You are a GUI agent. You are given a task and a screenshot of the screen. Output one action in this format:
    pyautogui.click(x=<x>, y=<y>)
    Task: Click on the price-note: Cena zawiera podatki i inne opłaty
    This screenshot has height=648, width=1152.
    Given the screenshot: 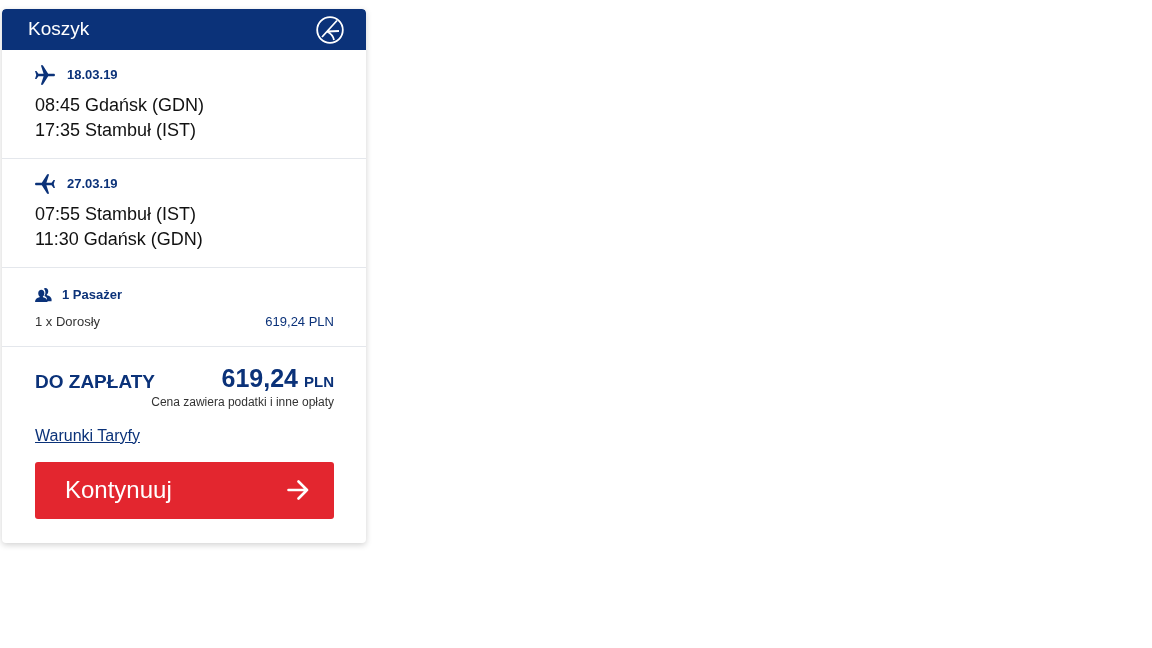 What is the action you would take?
    pyautogui.click(x=242, y=401)
    